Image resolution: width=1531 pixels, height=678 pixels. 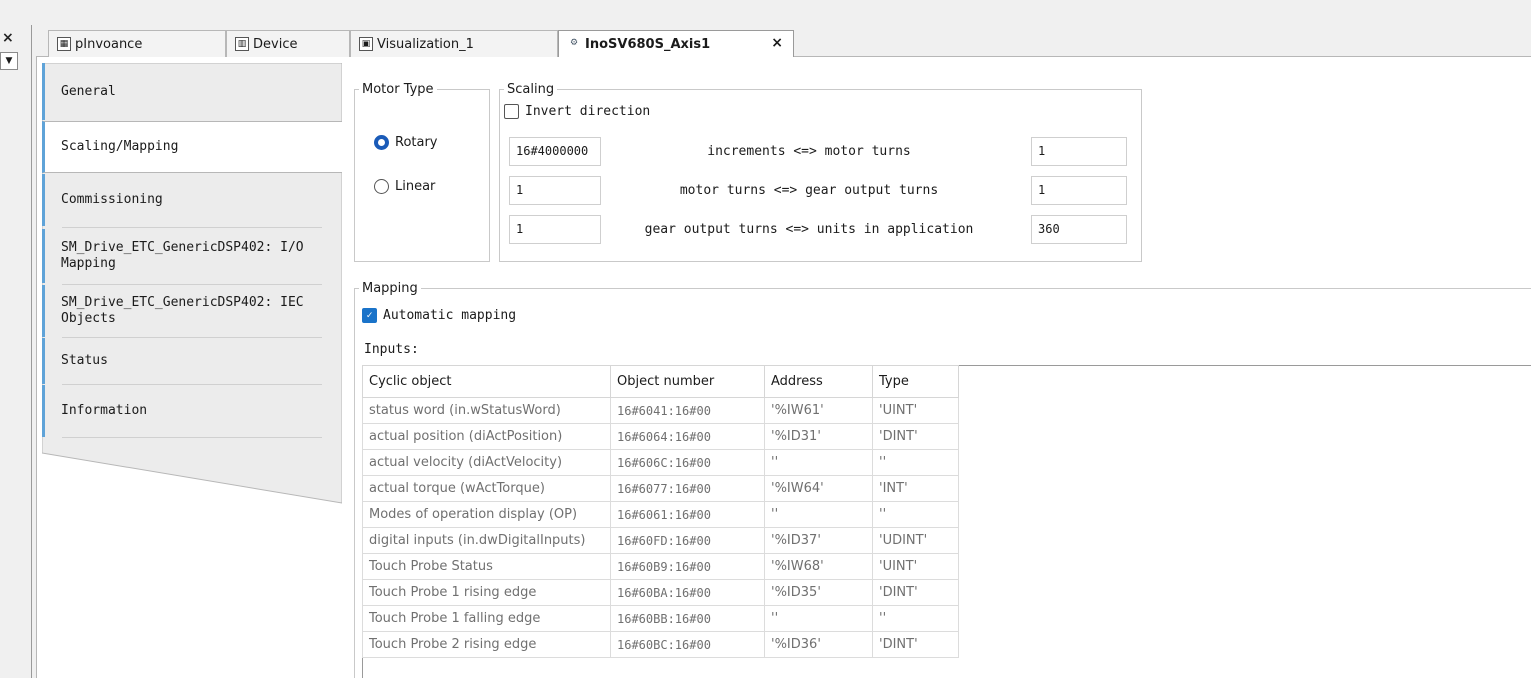 What do you see at coordinates (687, 462) in the screenshot?
I see `cell-object-number: 16#606C:16#00` at bounding box center [687, 462].